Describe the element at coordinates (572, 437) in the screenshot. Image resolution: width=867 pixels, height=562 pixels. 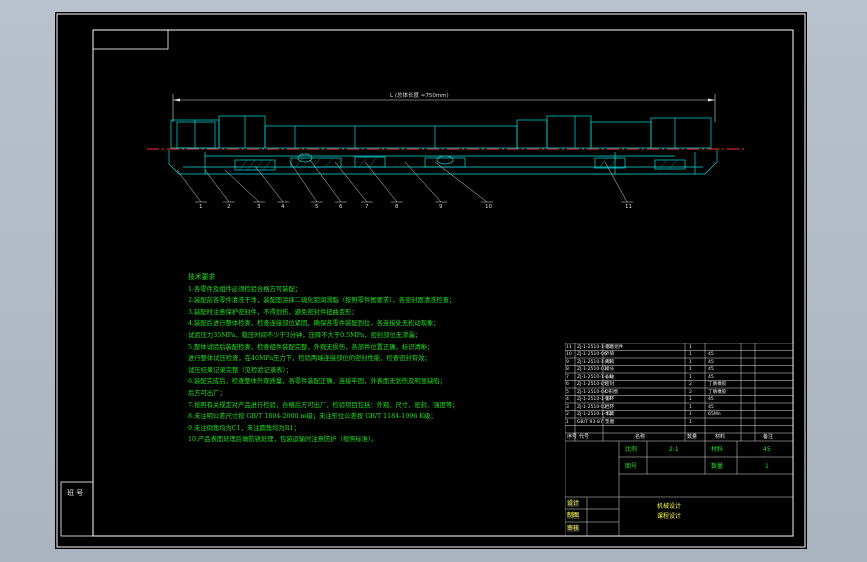
I see `header-no: 序号` at that location.